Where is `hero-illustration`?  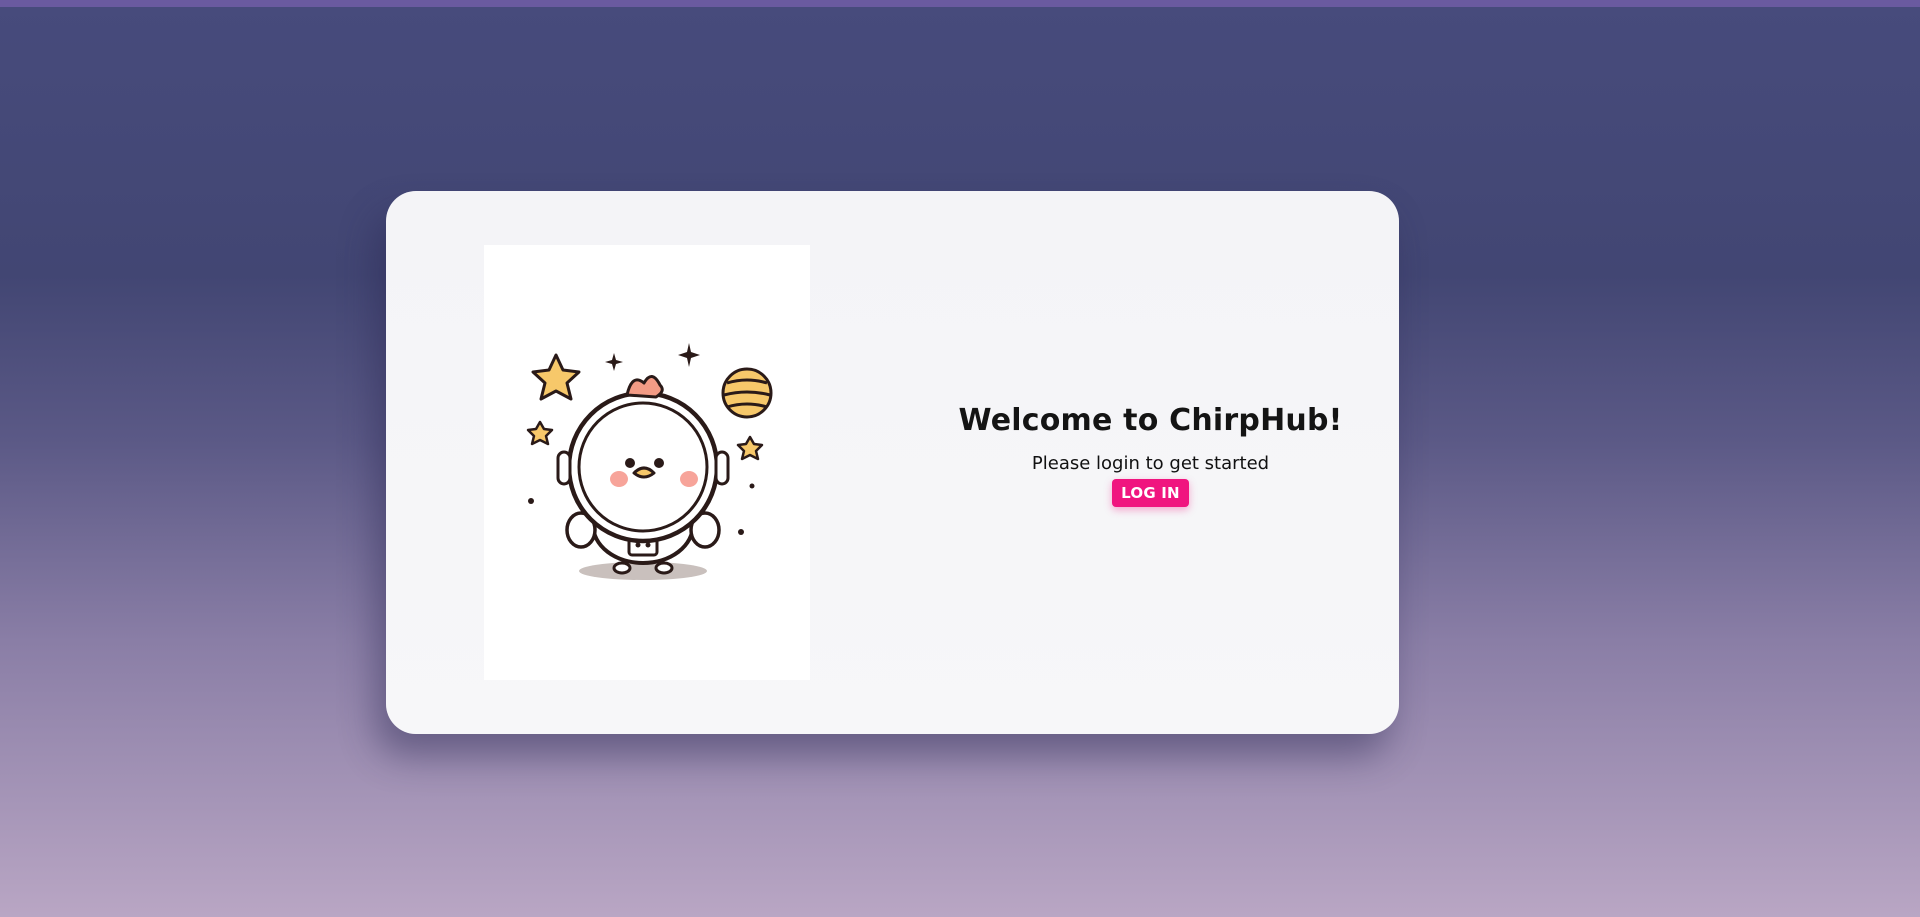
hero-illustration is located at coordinates (647, 462).